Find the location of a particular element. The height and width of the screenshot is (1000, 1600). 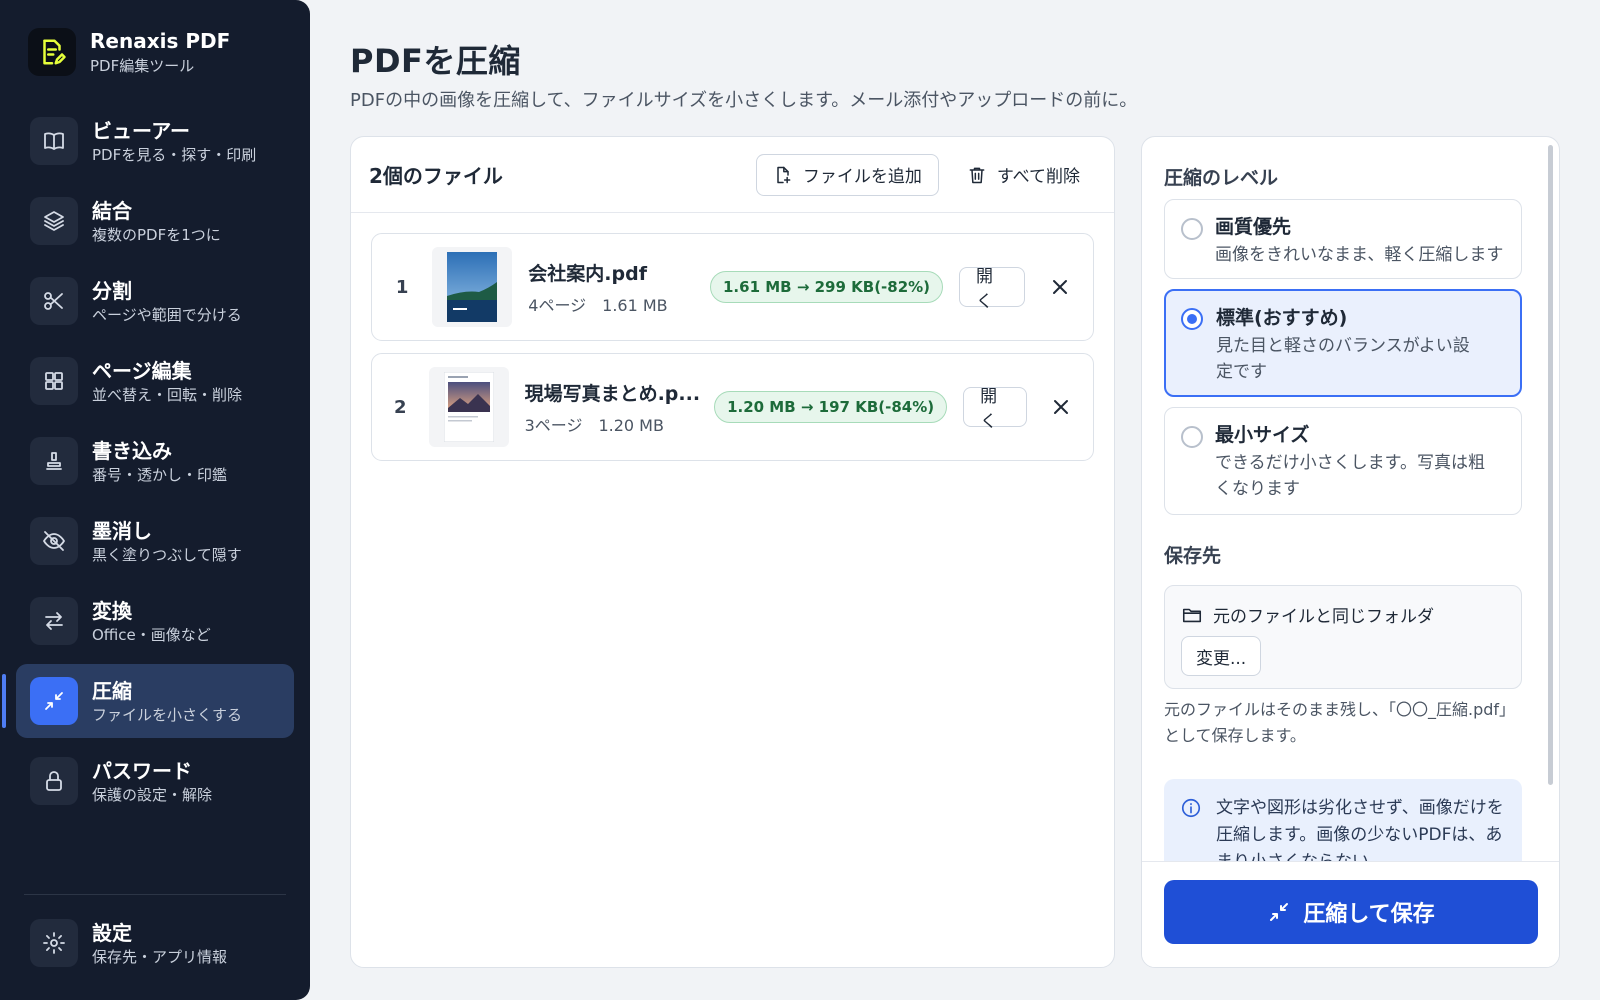

file-meta: 4ページ 1.61 MB is located at coordinates (598, 305).